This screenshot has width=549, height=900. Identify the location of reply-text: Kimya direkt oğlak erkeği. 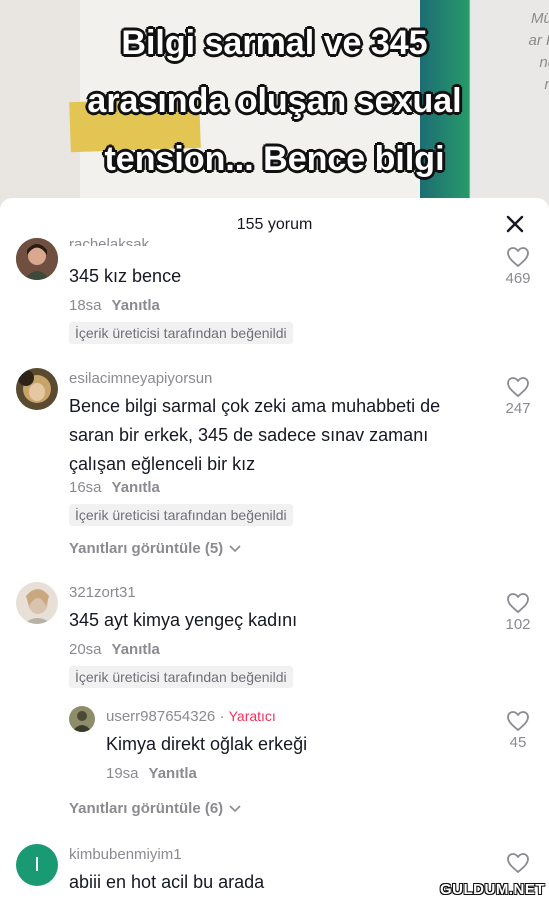
(207, 744).